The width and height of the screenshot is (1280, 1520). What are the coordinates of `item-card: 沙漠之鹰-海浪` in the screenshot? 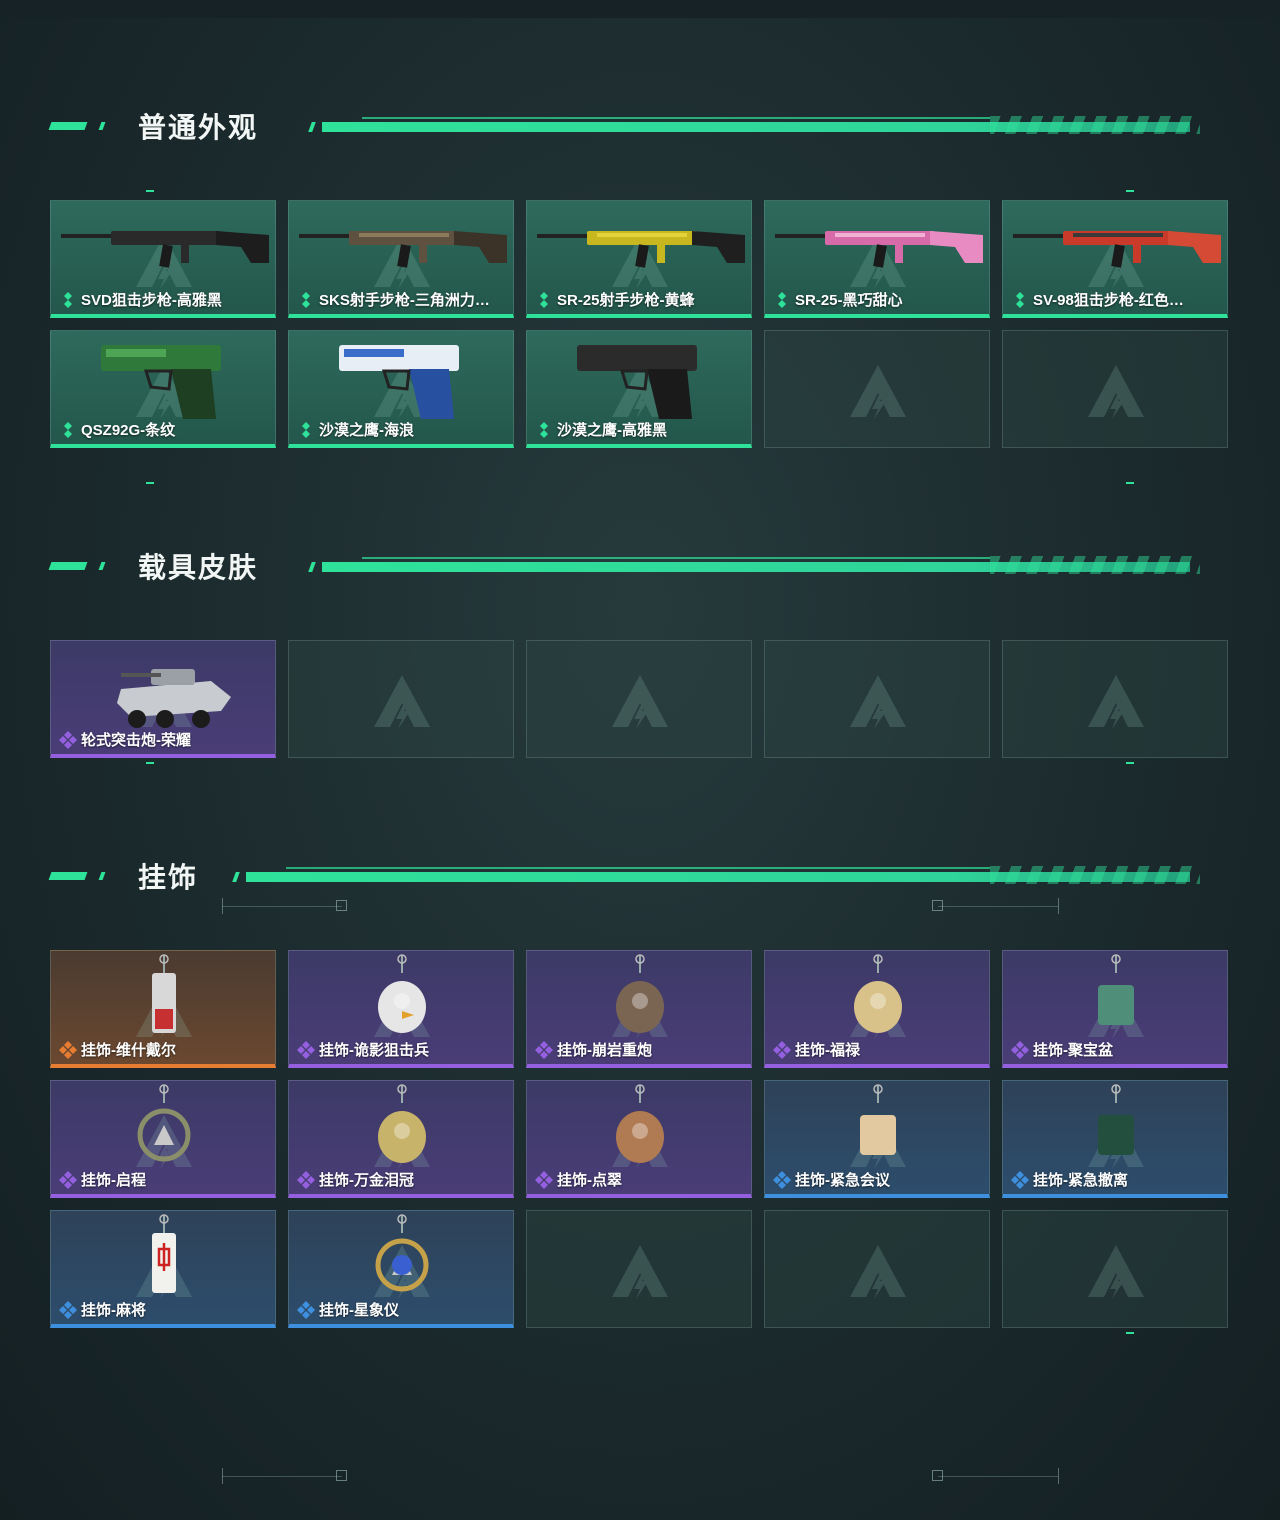 It's located at (401, 389).